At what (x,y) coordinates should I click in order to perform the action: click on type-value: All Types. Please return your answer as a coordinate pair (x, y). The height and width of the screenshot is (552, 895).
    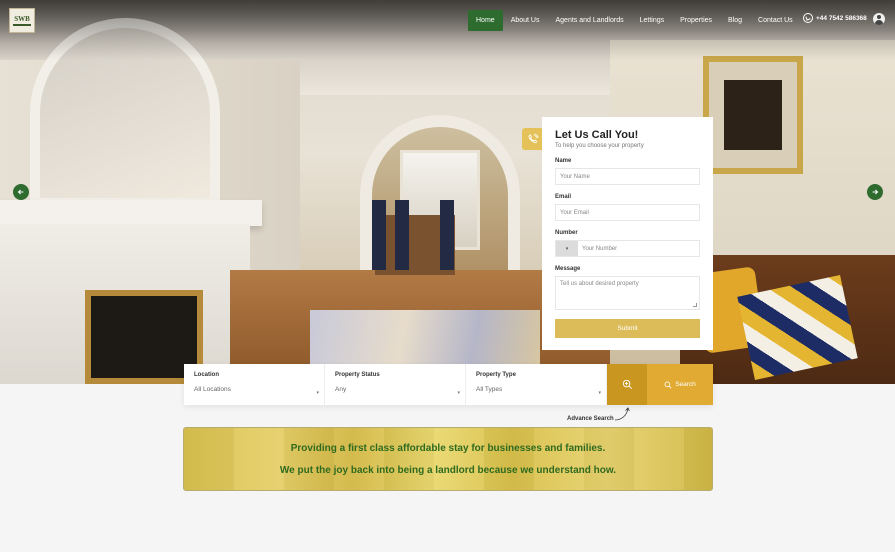
    Looking at the image, I should click on (489, 389).